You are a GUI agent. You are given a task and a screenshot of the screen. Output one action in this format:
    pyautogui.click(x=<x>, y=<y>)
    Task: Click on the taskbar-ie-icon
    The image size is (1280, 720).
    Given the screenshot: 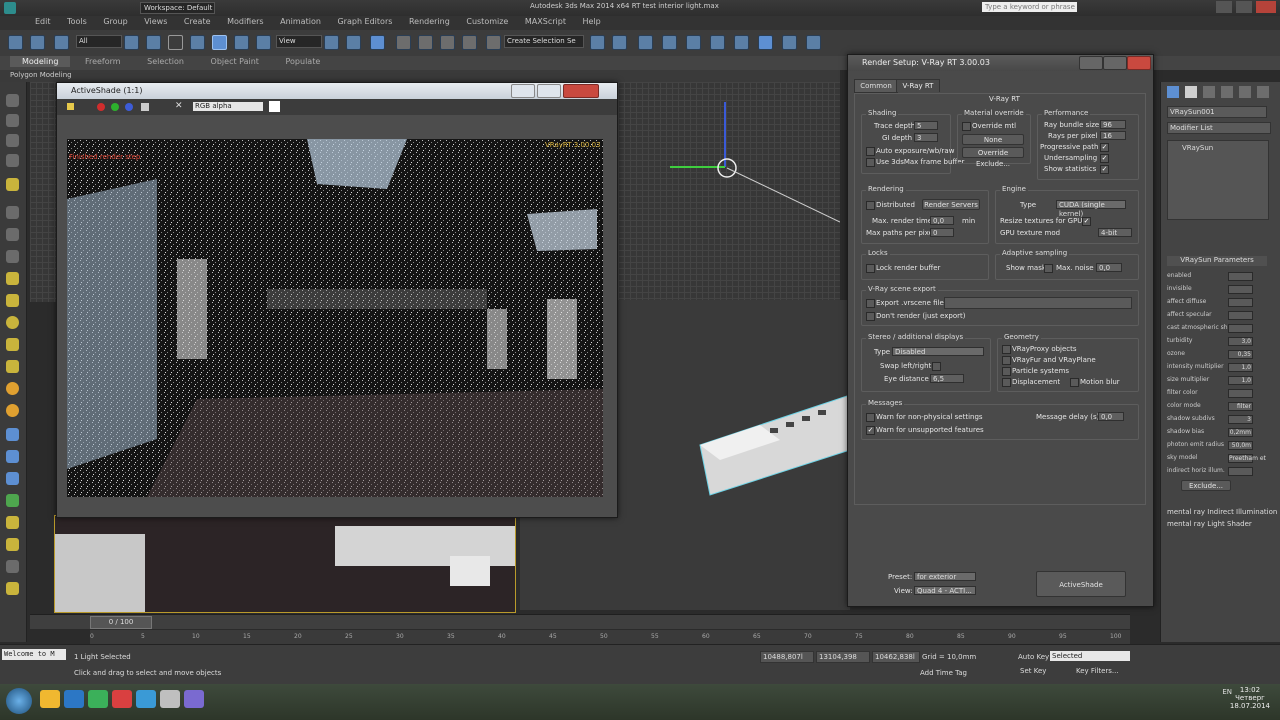 What is the action you would take?
    pyautogui.click(x=74, y=699)
    